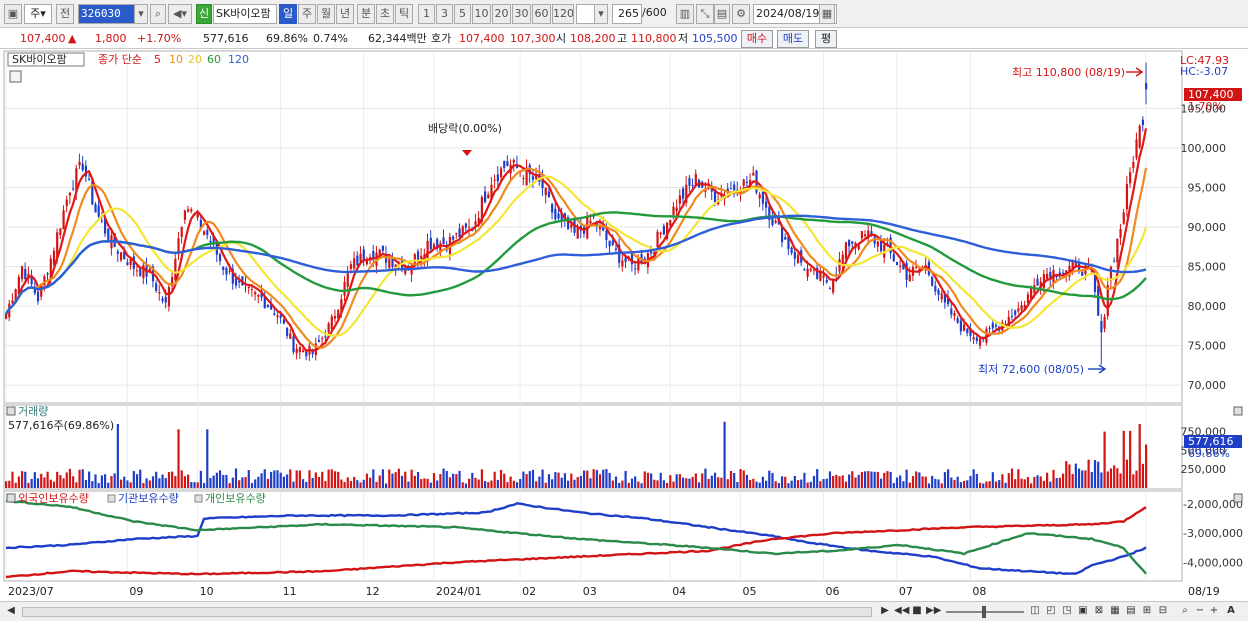 The image size is (1248, 621). Describe the element at coordinates (757, 39) in the screenshot. I see `buy-button: 매수` at that location.